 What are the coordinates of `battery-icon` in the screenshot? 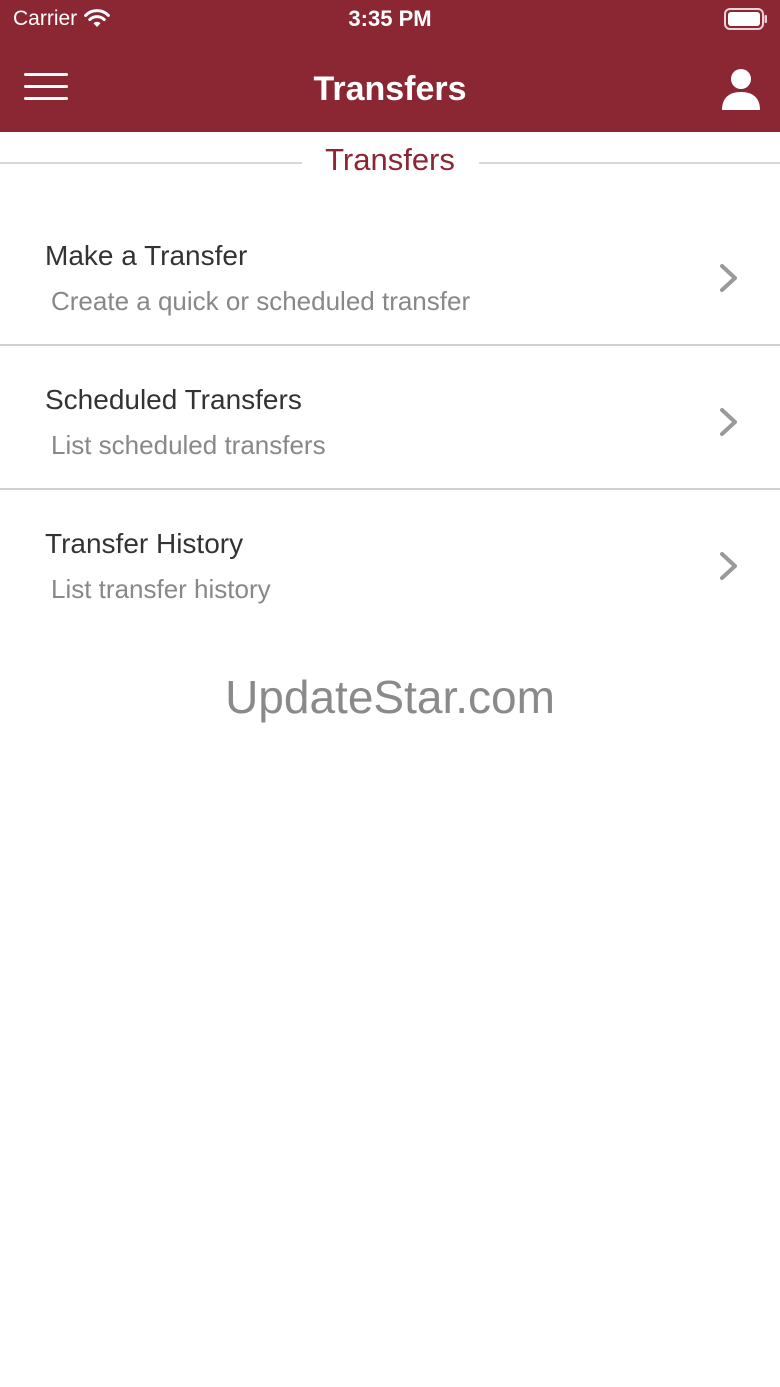 It's located at (745, 19).